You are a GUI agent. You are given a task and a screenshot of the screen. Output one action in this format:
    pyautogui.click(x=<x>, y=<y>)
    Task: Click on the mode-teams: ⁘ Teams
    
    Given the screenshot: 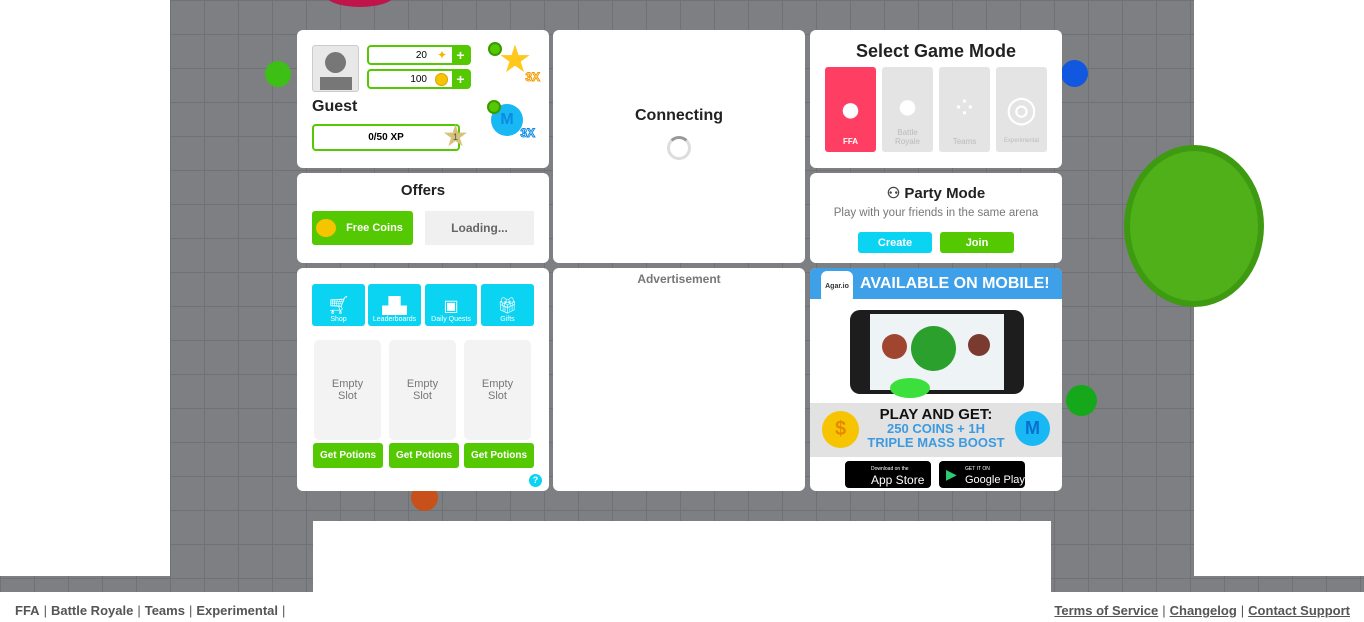 What is the action you would take?
    pyautogui.click(x=964, y=109)
    